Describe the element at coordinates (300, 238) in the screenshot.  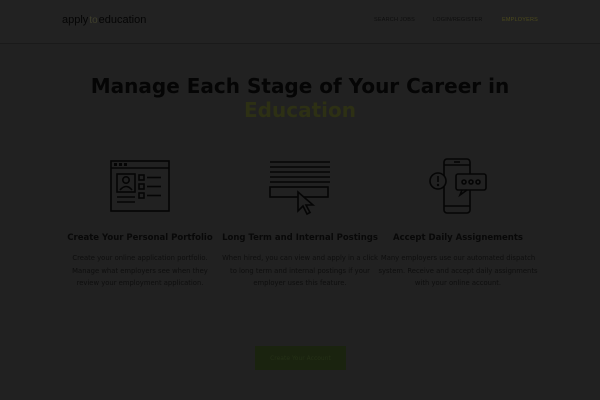
I see `feature-title: Long Term and Internal Postings` at that location.